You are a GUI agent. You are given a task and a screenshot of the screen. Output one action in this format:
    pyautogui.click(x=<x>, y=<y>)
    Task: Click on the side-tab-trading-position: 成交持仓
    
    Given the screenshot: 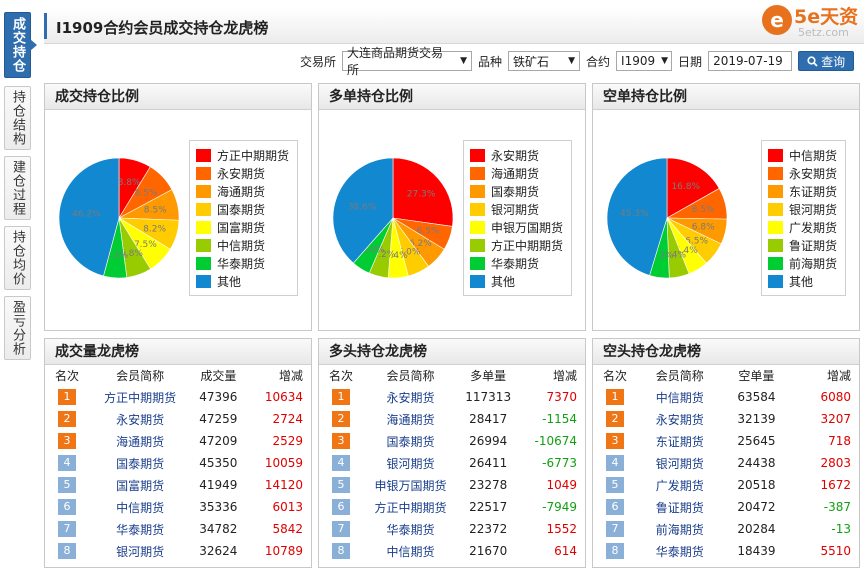 What is the action you would take?
    pyautogui.click(x=20, y=45)
    